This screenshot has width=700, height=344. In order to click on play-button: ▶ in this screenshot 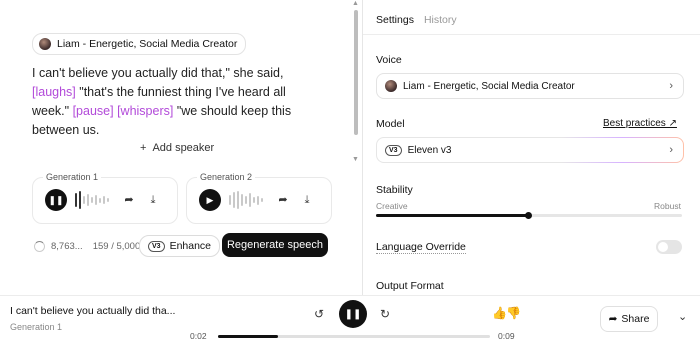, I will do `click(210, 200)`.